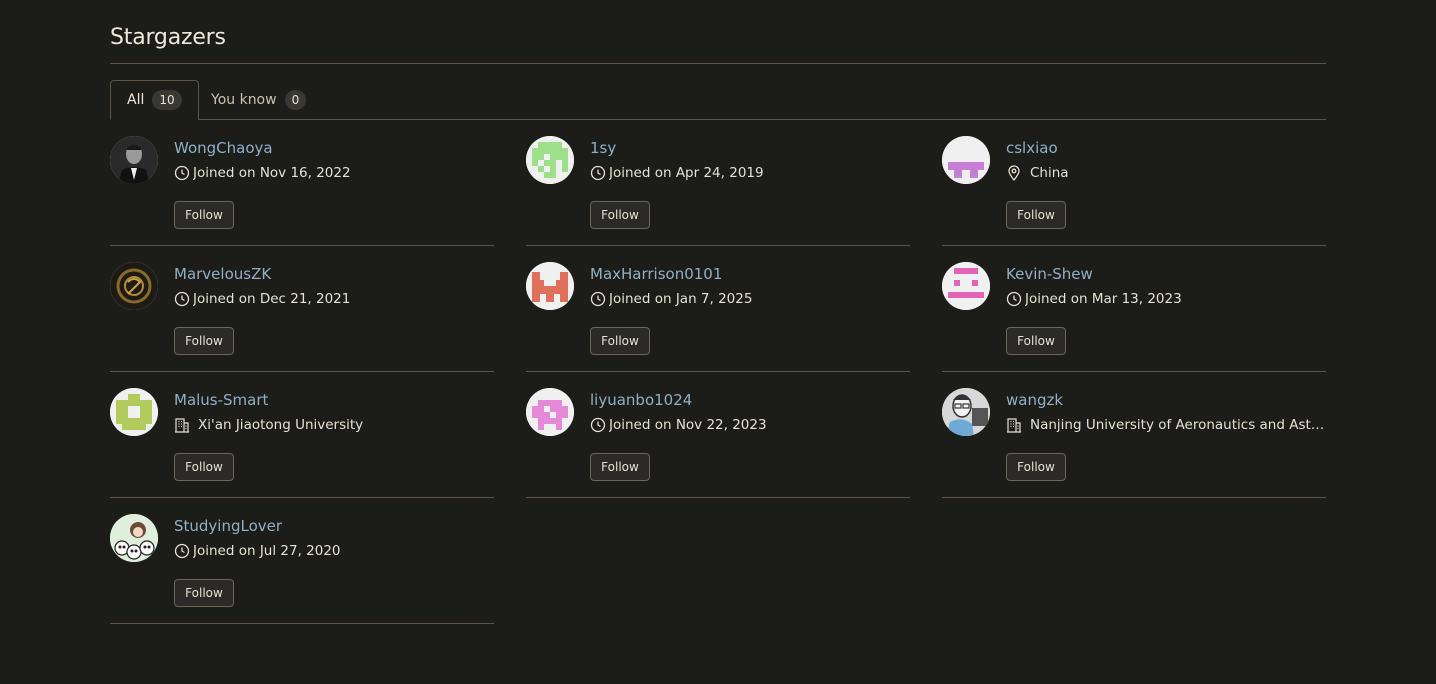  Describe the element at coordinates (1032, 148) in the screenshot. I see `username-link: cslxiao` at that location.